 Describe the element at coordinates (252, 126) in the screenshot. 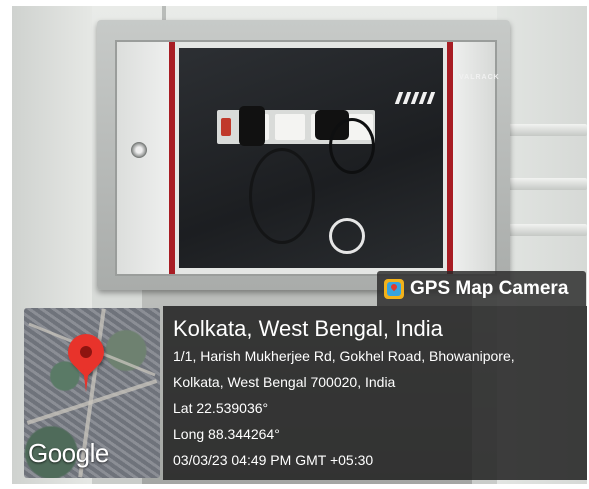

I see `power-plug` at that location.